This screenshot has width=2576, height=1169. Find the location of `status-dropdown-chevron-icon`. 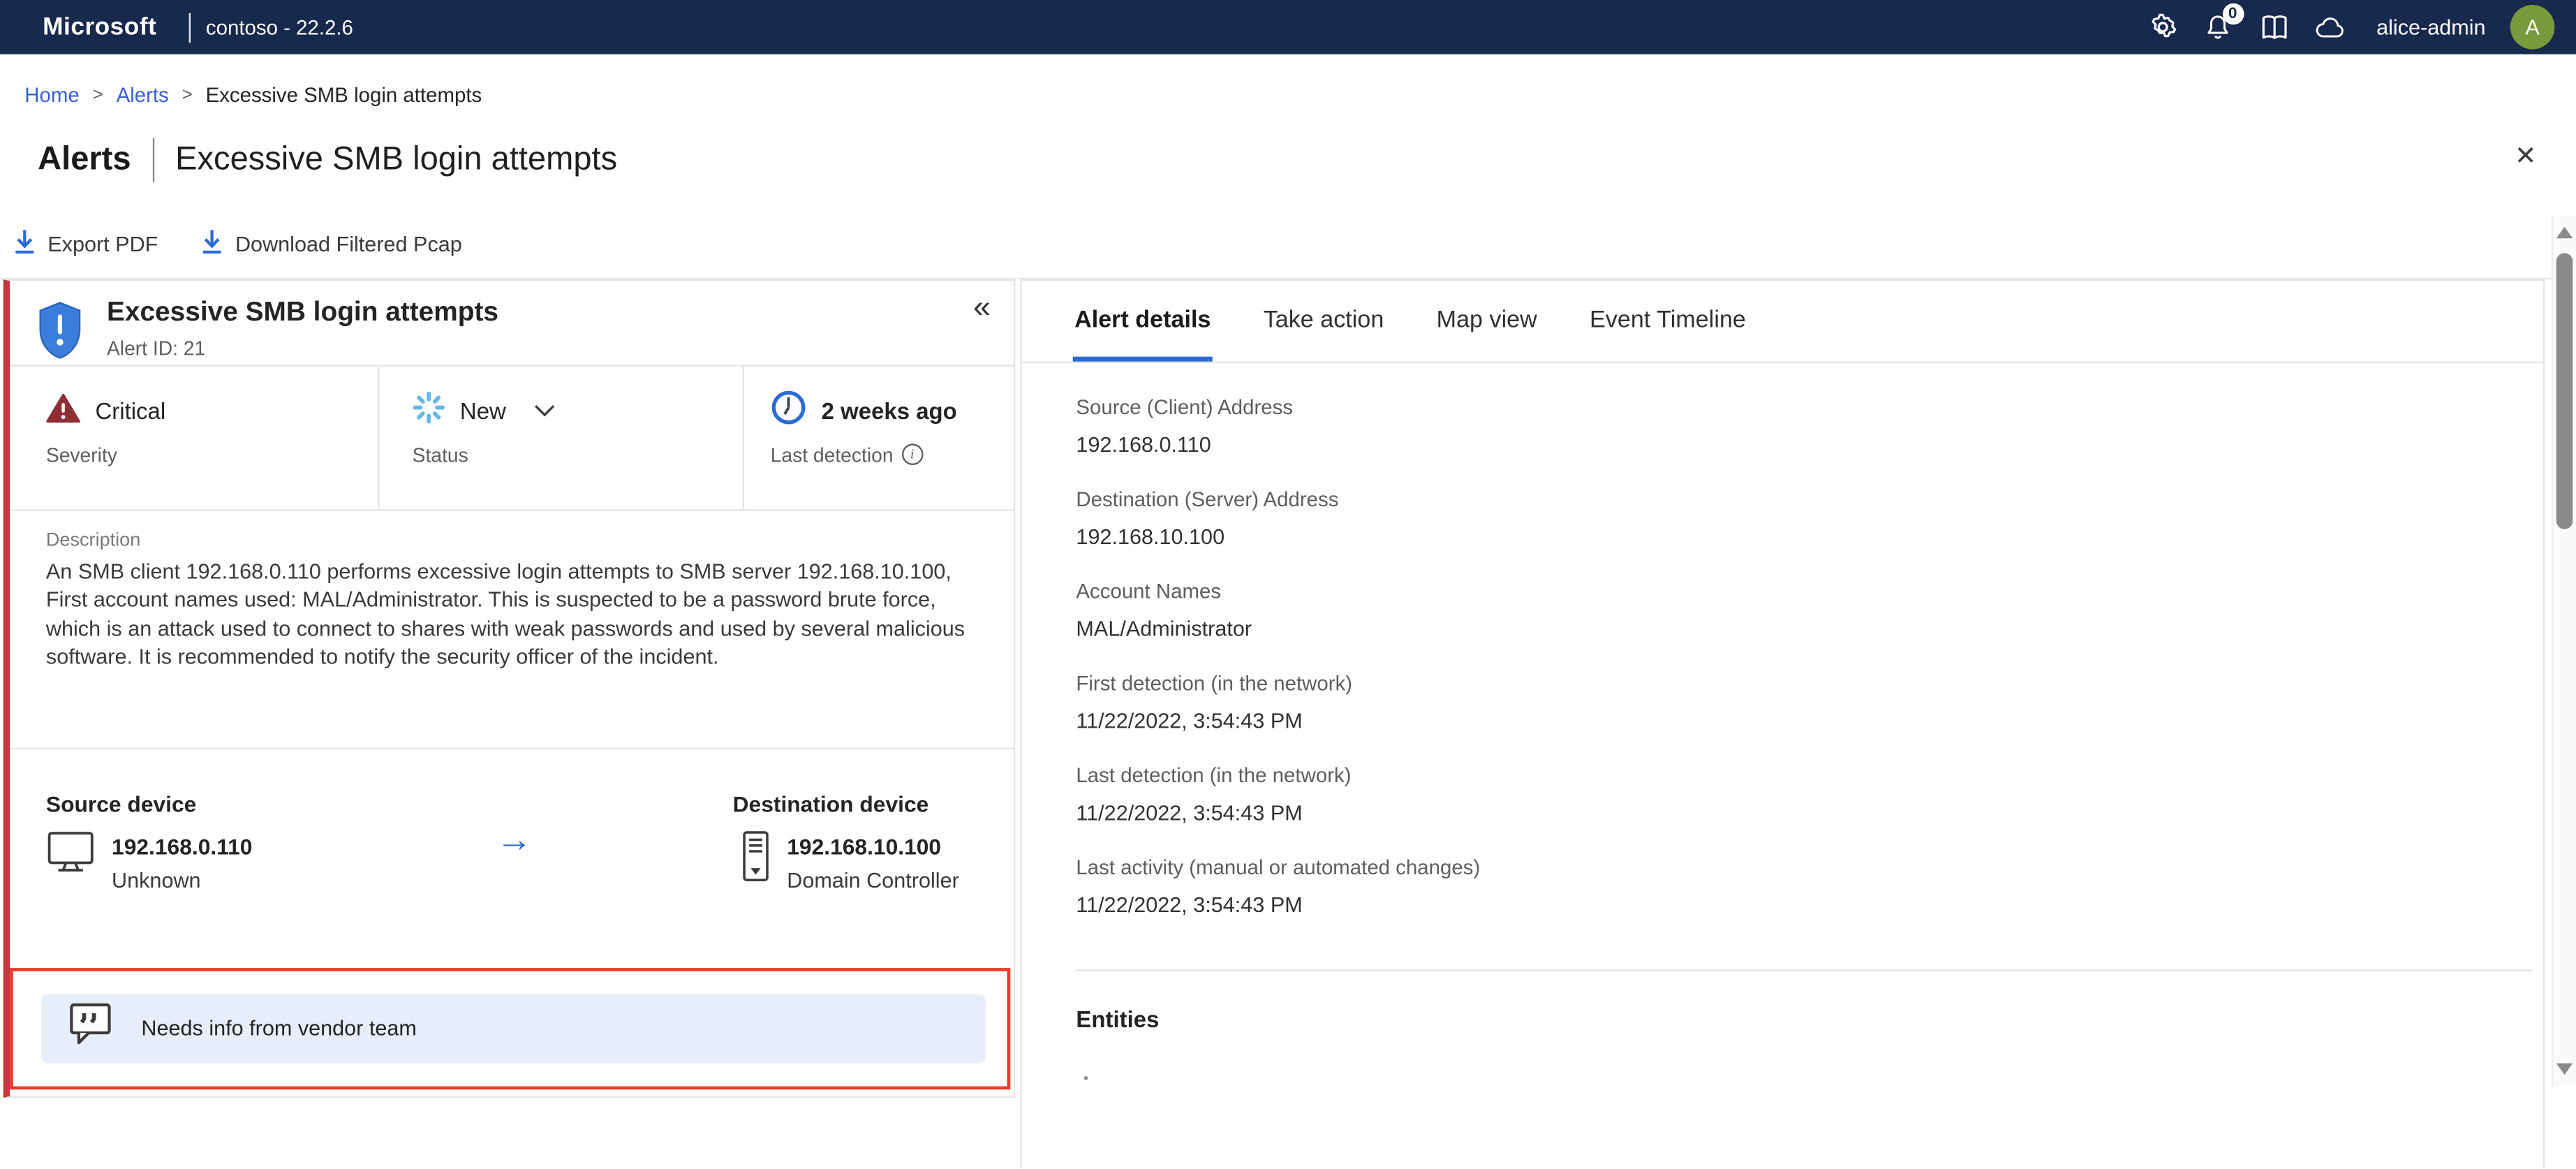

status-dropdown-chevron-icon is located at coordinates (545, 410).